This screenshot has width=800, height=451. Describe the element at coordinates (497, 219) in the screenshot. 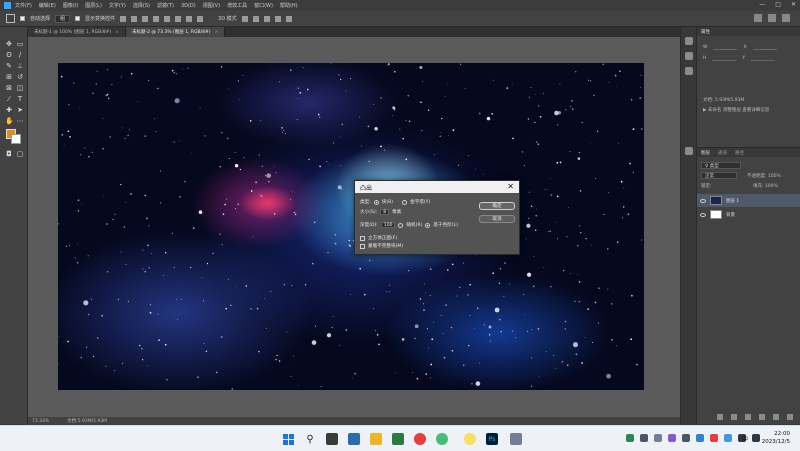

I see `cancel-button: 取消` at that location.